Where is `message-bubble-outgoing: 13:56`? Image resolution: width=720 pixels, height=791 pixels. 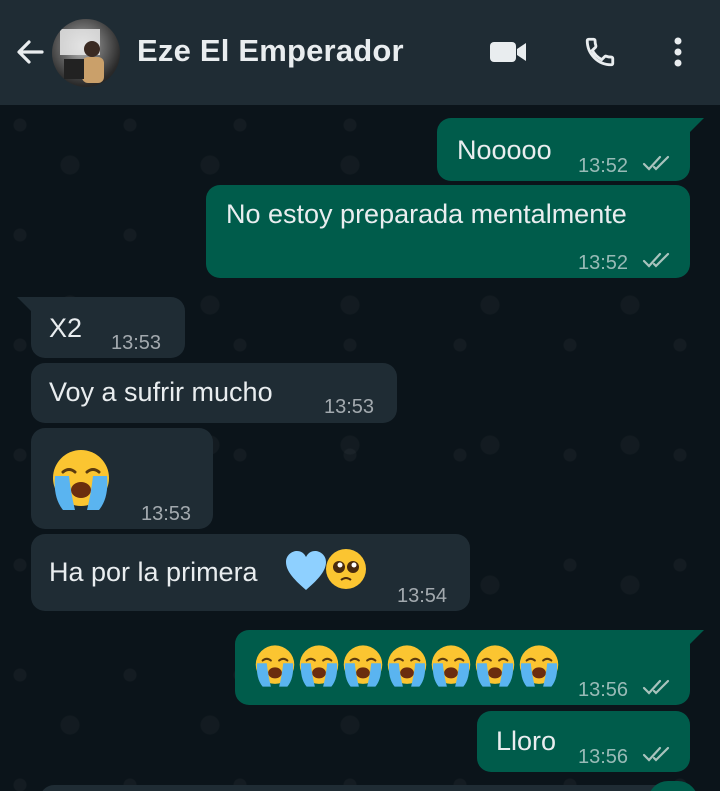
message-bubble-outgoing: 13:56 is located at coordinates (462, 667).